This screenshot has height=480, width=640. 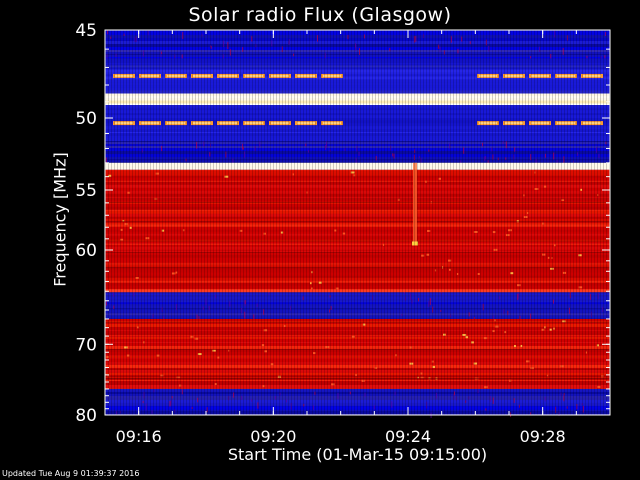 I want to click on x-axis-title: Start Time (01-Mar-15 09:15:00), so click(x=357, y=454).